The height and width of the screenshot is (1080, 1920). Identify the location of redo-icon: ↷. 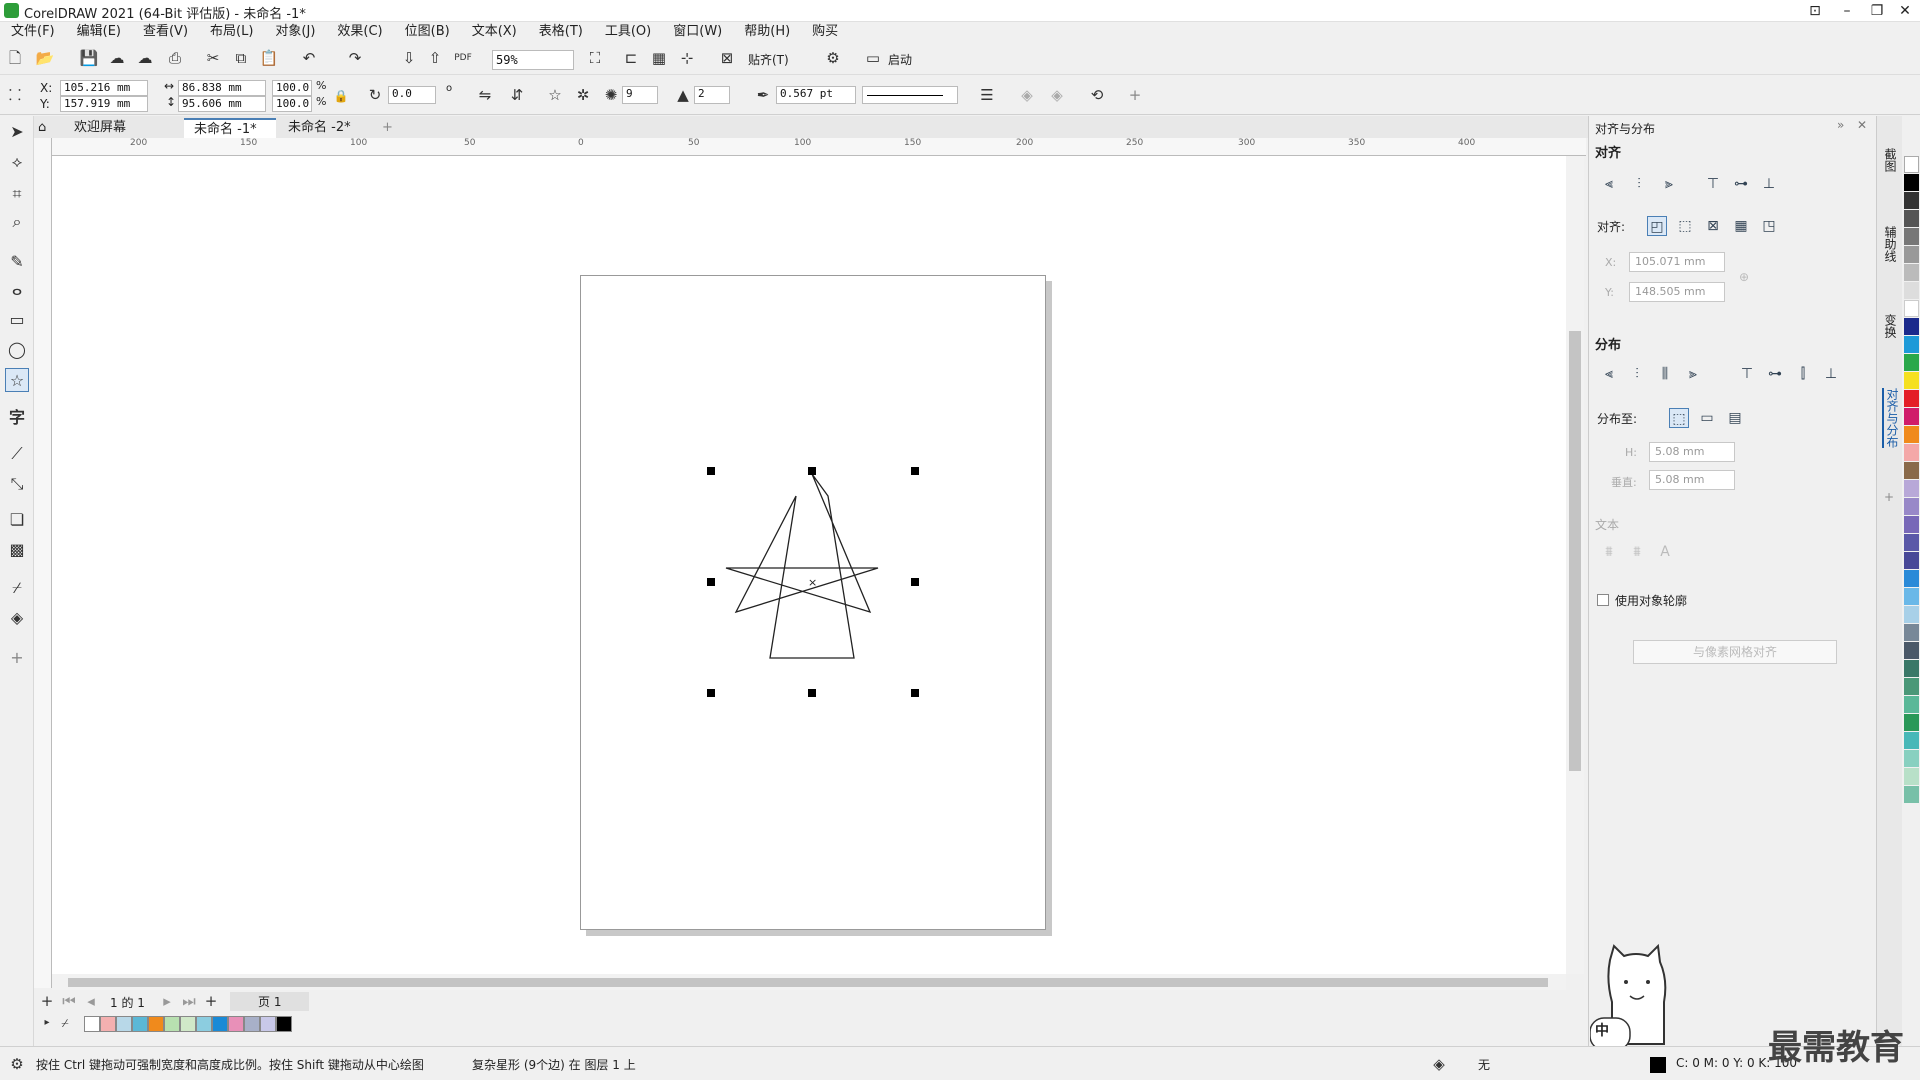
(355, 58).